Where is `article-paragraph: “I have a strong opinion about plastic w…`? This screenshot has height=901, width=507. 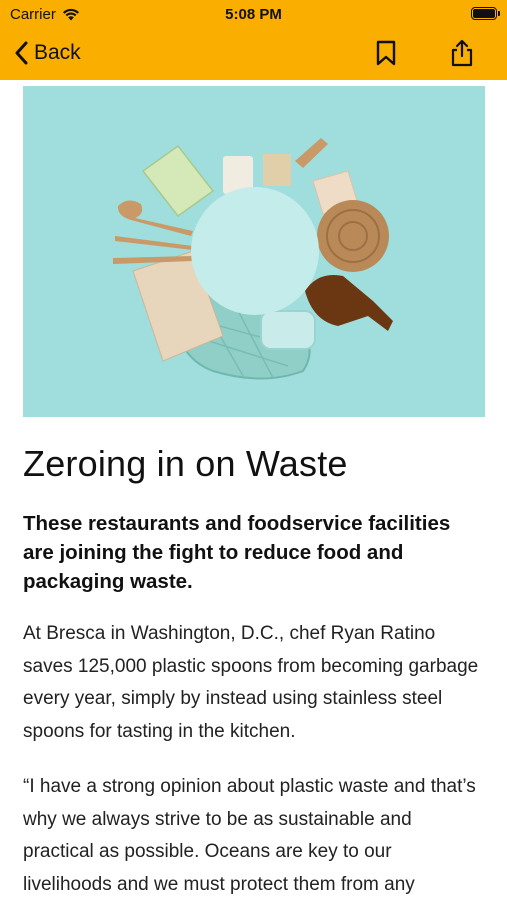
article-paragraph: “I have a strong opinion about plastic w… is located at coordinates (249, 835).